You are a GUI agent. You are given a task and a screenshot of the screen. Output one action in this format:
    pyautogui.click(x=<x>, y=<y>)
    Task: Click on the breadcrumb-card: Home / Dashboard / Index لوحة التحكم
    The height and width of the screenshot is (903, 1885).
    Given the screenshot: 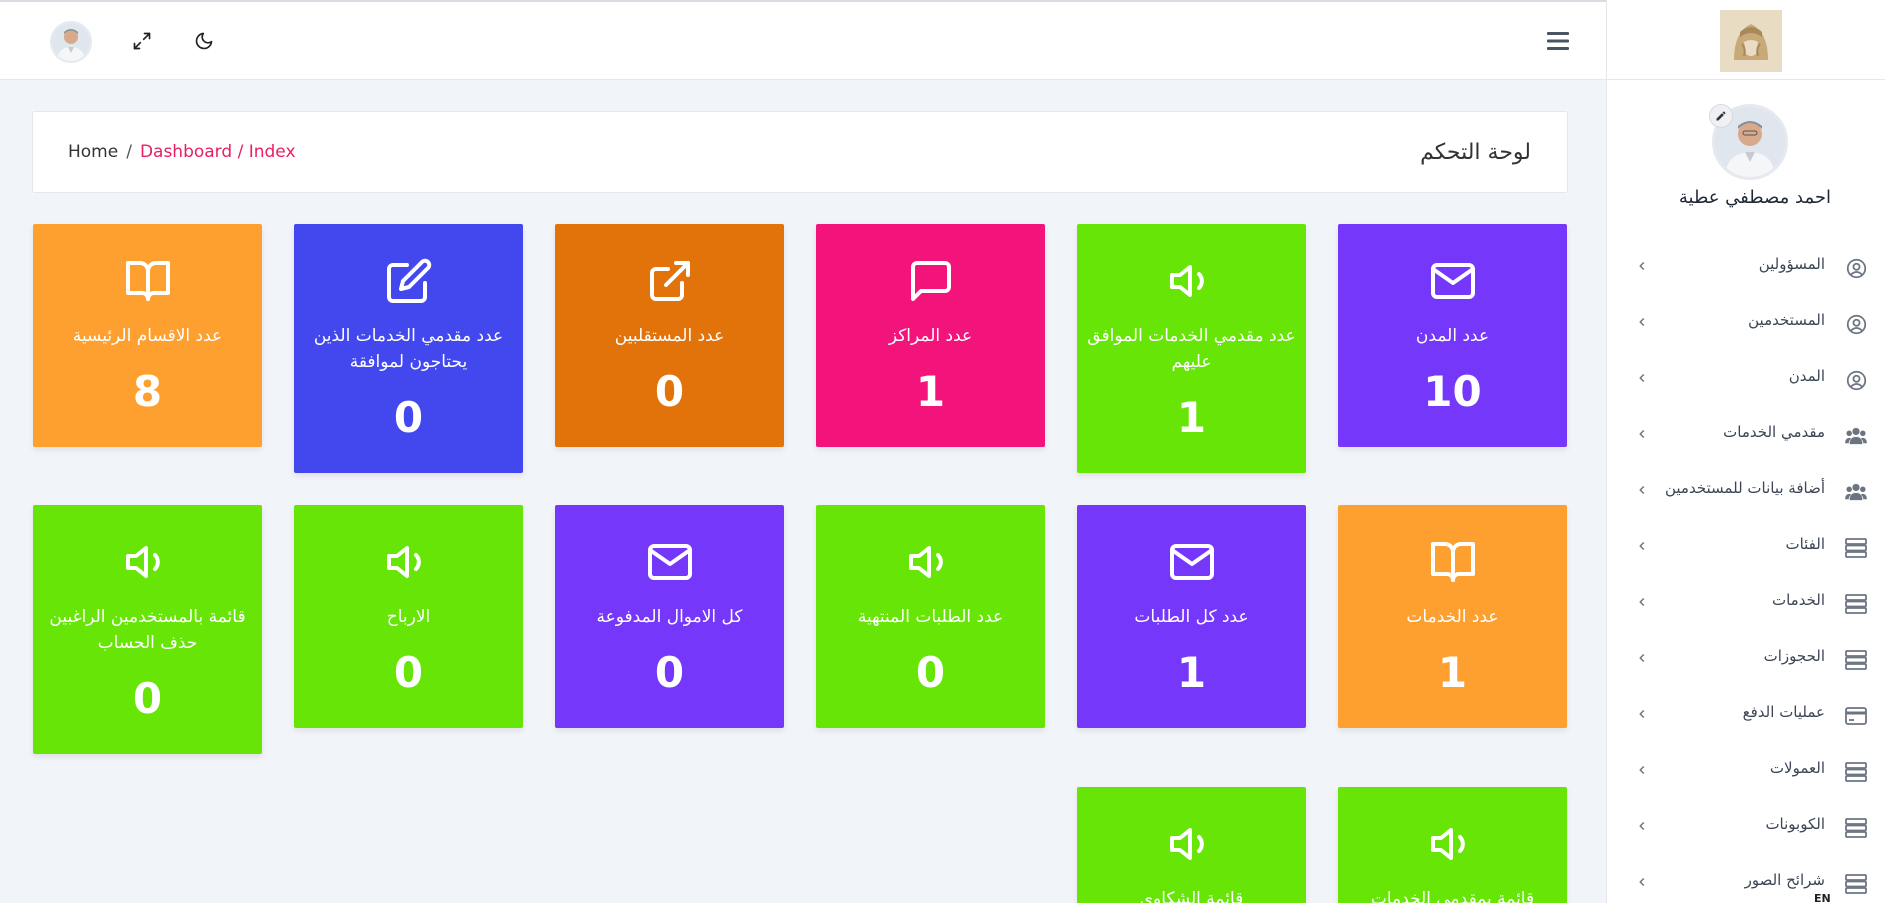 What is the action you would take?
    pyautogui.click(x=800, y=152)
    